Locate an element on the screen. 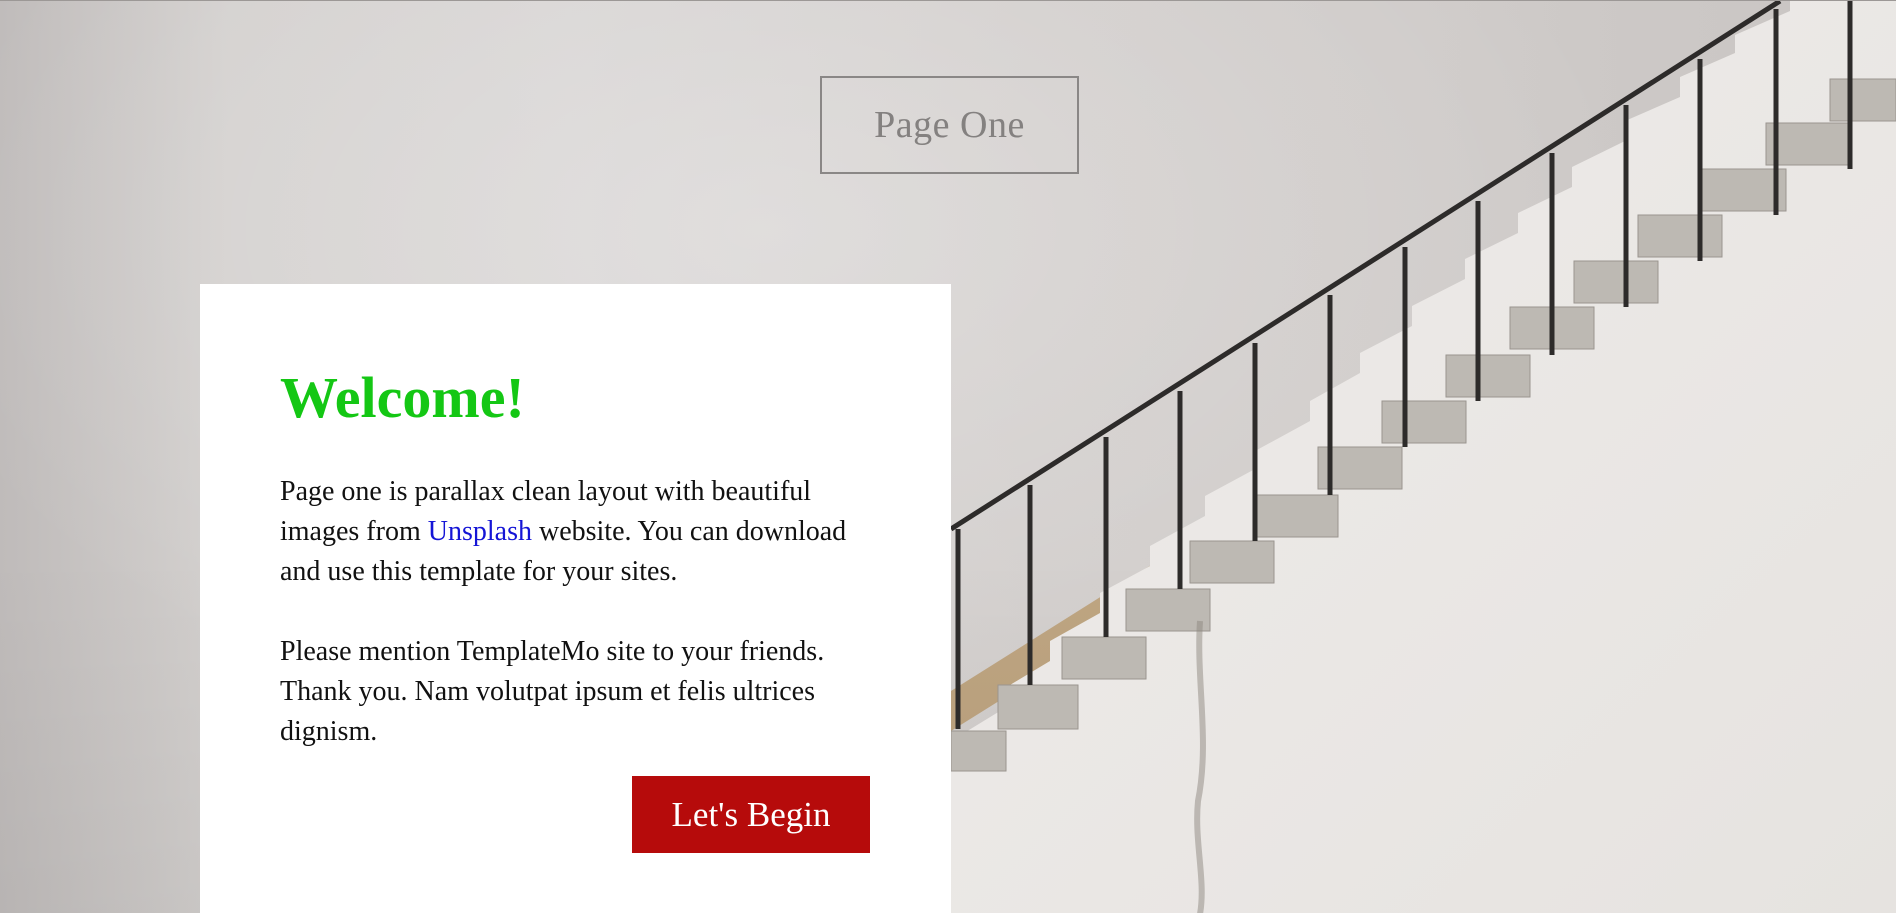 This screenshot has width=1896, height=913. site-logo: Page One is located at coordinates (949, 125).